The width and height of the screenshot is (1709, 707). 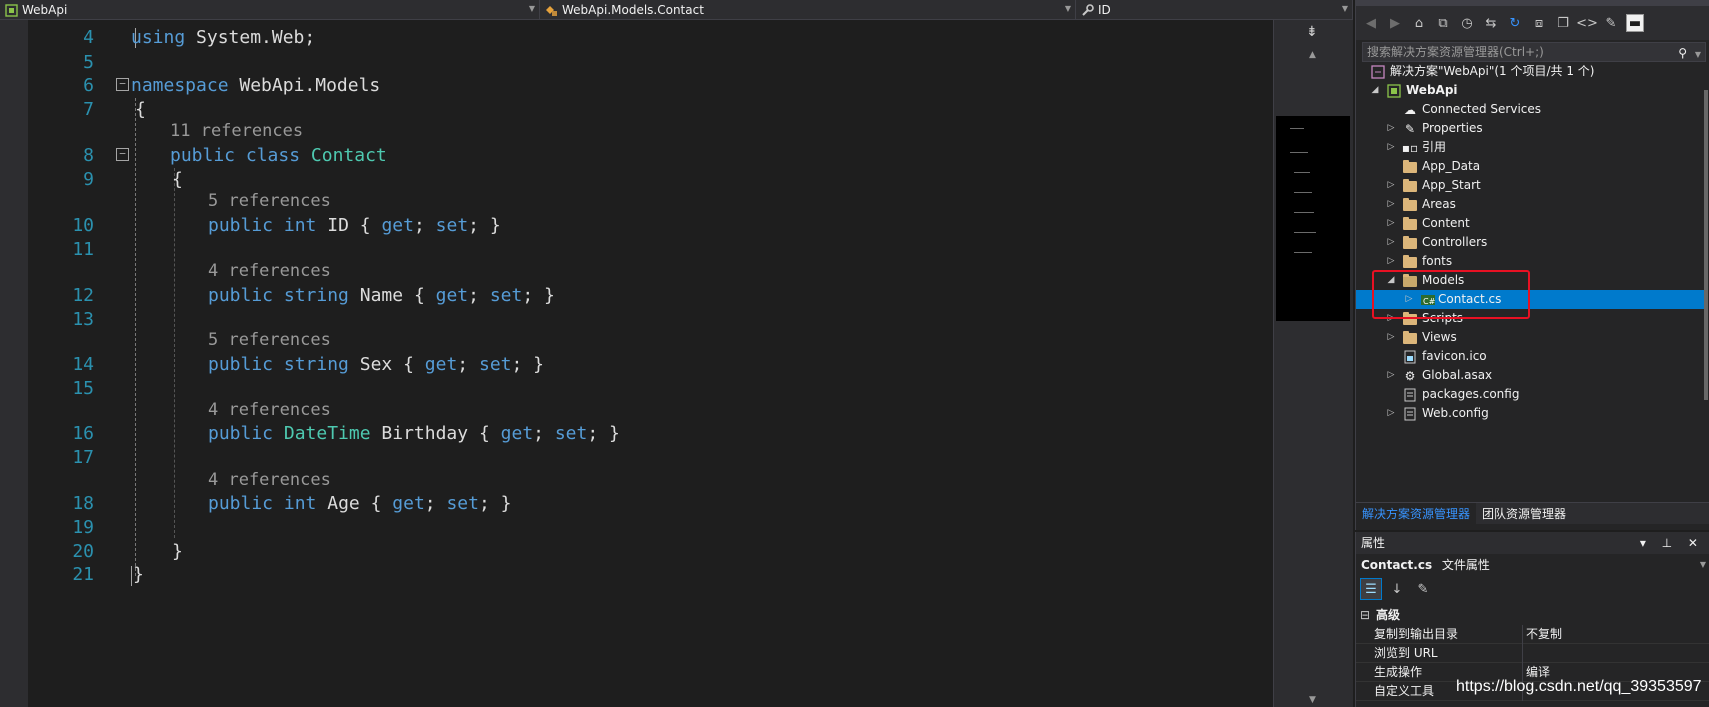 What do you see at coordinates (1312, 55) in the screenshot?
I see `scroll-up-icon: ▲` at bounding box center [1312, 55].